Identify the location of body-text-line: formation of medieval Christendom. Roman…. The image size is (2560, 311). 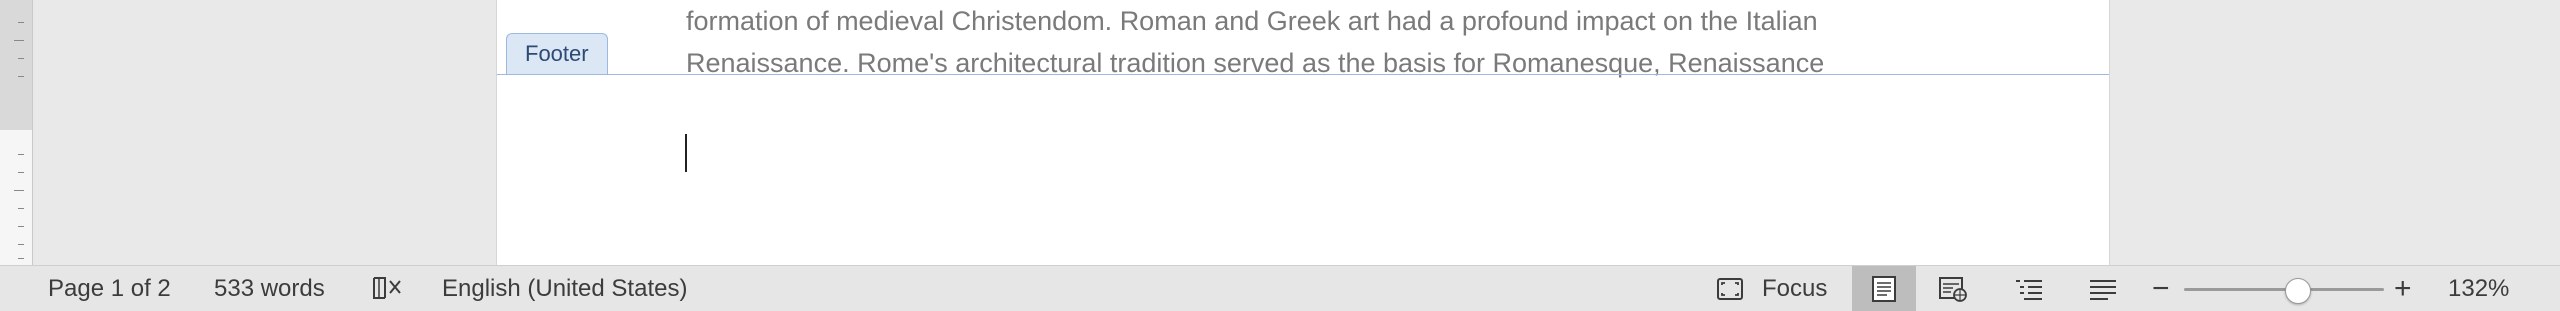
(1376, 21).